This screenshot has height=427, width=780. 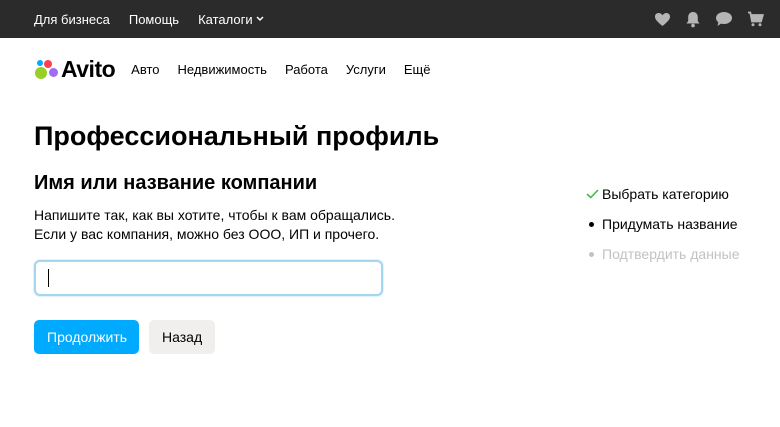 What do you see at coordinates (260, 19) in the screenshot?
I see `chevron-down-icon` at bounding box center [260, 19].